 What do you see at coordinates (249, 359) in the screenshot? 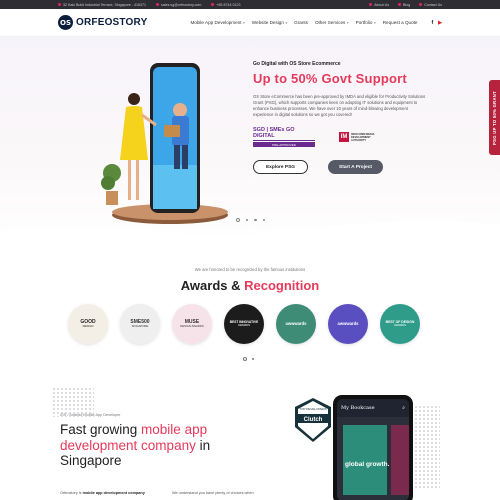
I see `awards-carousel-dots` at bounding box center [249, 359].